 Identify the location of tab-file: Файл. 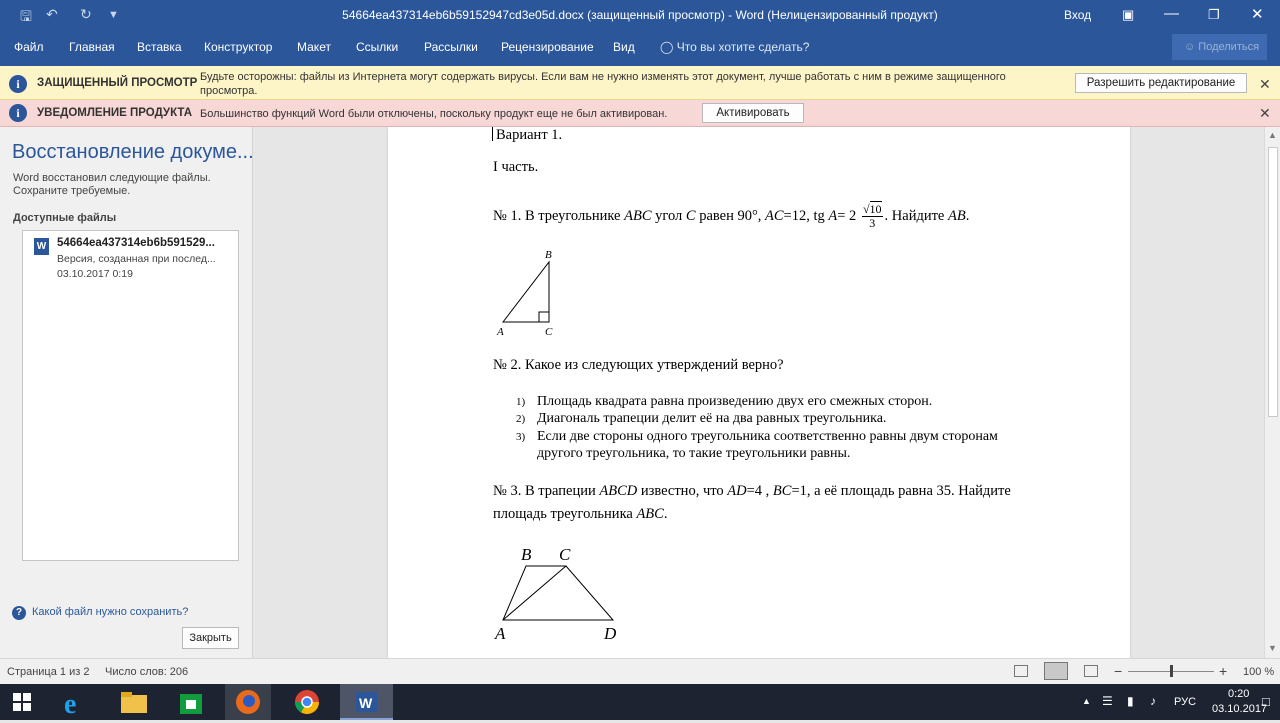
(29, 47).